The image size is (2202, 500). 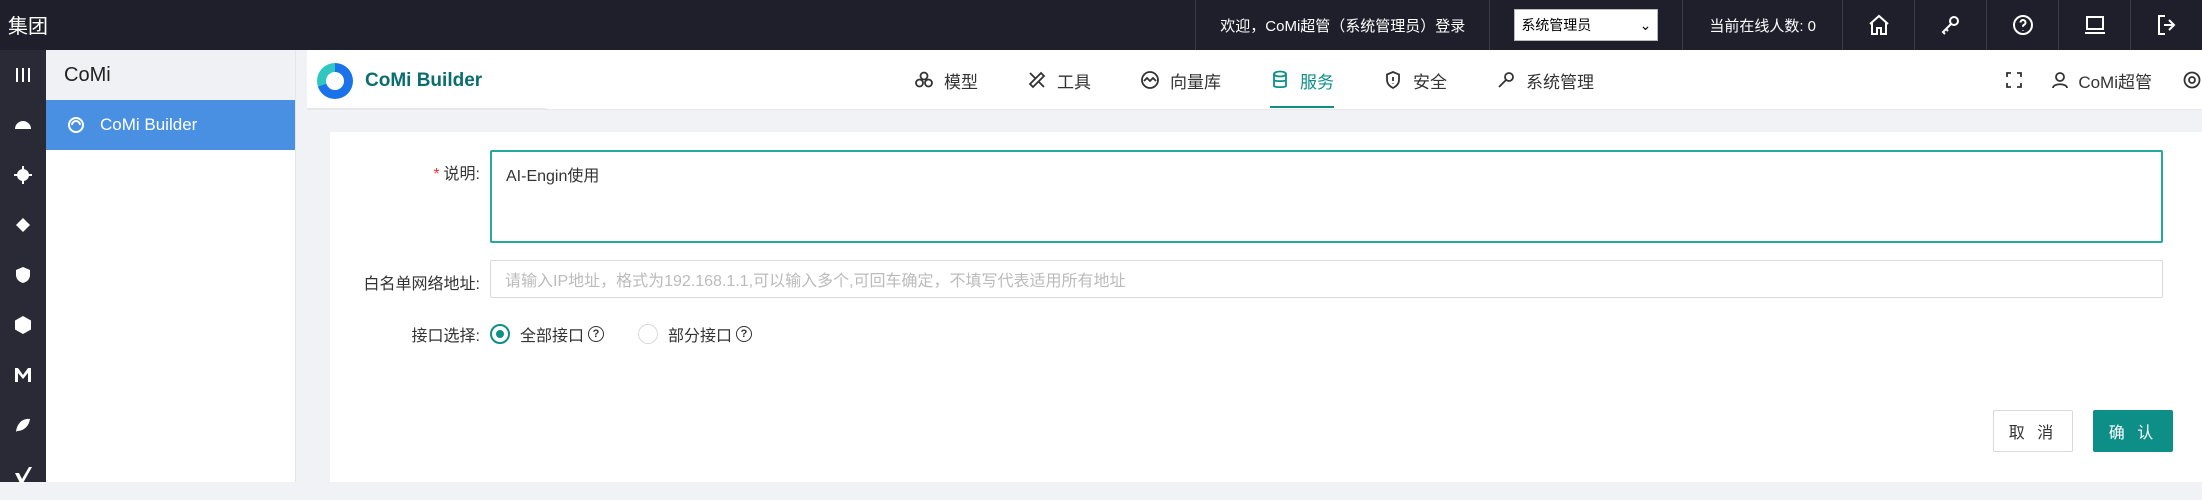 I want to click on logout-icon, so click(x=2166, y=25).